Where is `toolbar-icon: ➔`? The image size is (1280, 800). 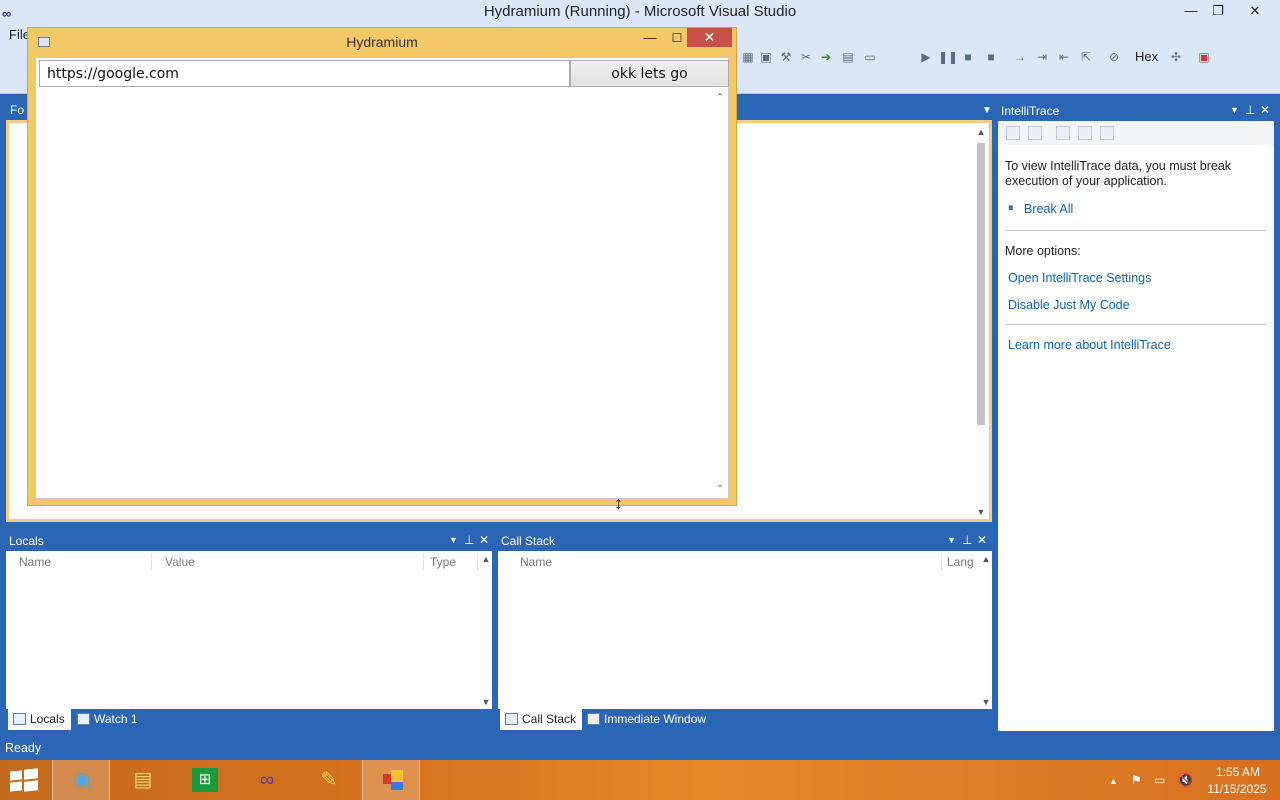 toolbar-icon: ➔ is located at coordinates (826, 57).